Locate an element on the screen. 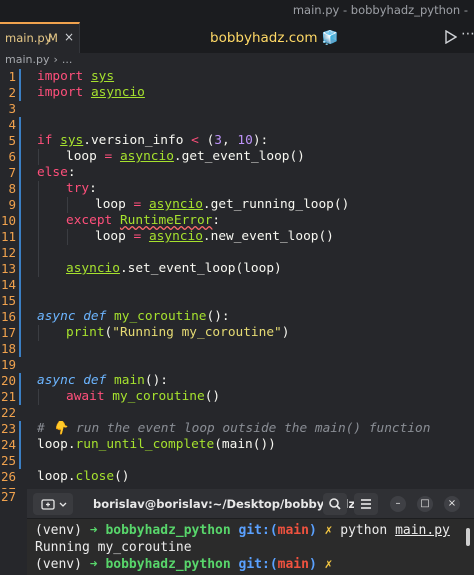 The height and width of the screenshot is (575, 474). line-number: 25 is located at coordinates (8, 460).